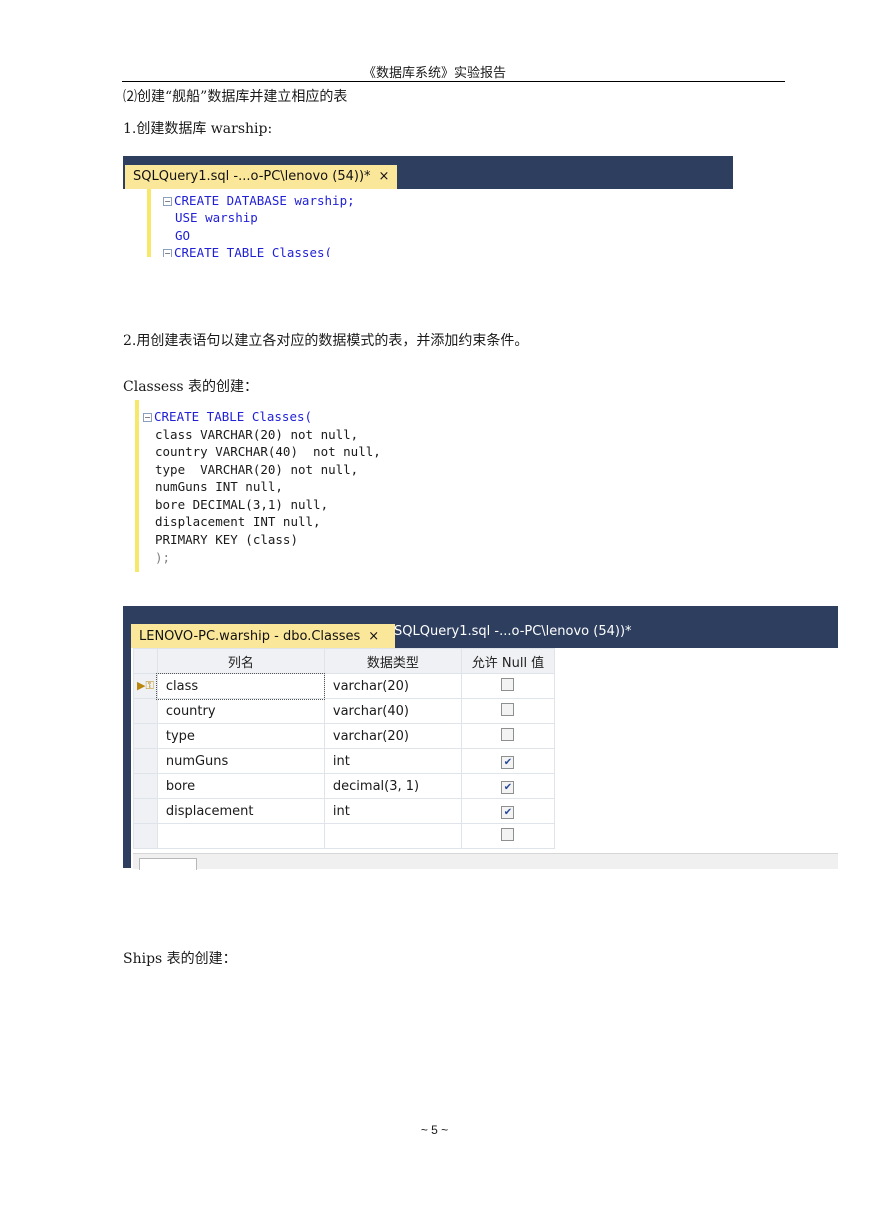 The height and width of the screenshot is (1228, 869). Describe the element at coordinates (508, 661) in the screenshot. I see `column-header-allow-null: 允许 Null 值` at that location.